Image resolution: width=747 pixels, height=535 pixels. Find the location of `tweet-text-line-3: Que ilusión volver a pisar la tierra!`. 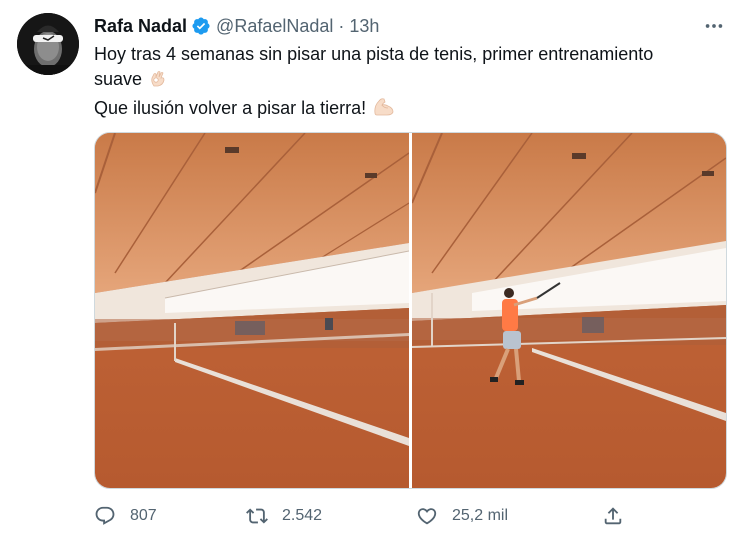

tweet-text-line-3: Que ilusión volver a pisar la tierra! is located at coordinates (230, 108).